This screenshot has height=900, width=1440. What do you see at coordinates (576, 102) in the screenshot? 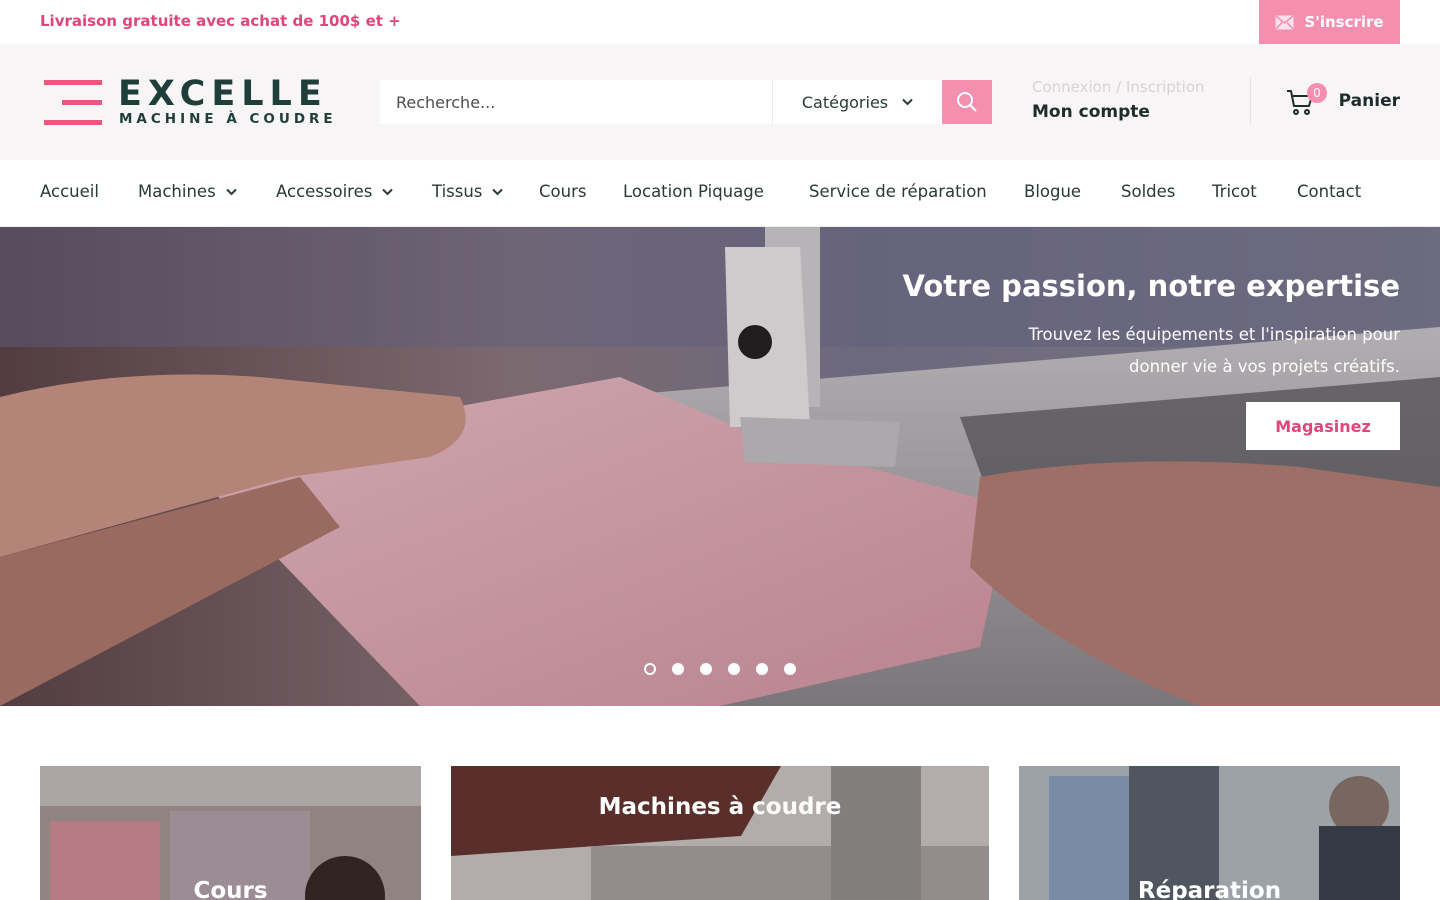
I see `search-input` at bounding box center [576, 102].